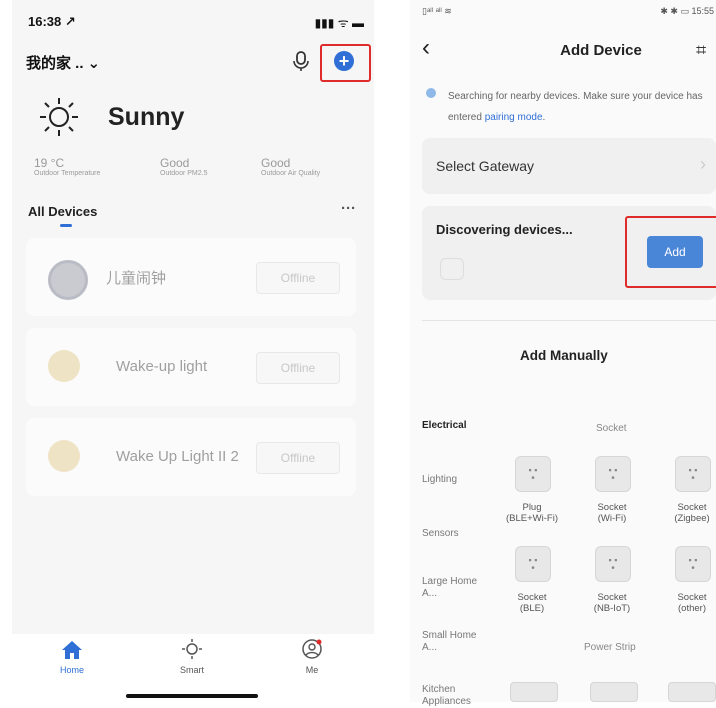 This screenshot has width=716, height=708. What do you see at coordinates (601, 50) in the screenshot?
I see `page-title: Add Device` at bounding box center [601, 50].